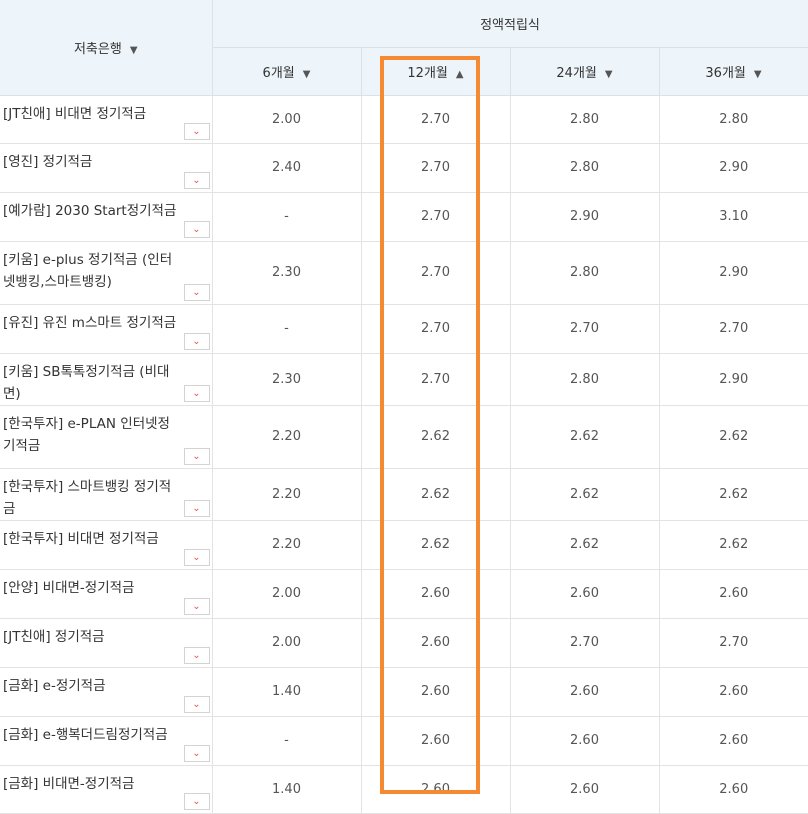 Image resolution: width=808 pixels, height=814 pixels. Describe the element at coordinates (86, 434) in the screenshot. I see `product-name: [한국투자] e-PLAN 인터넷정기적금` at that location.